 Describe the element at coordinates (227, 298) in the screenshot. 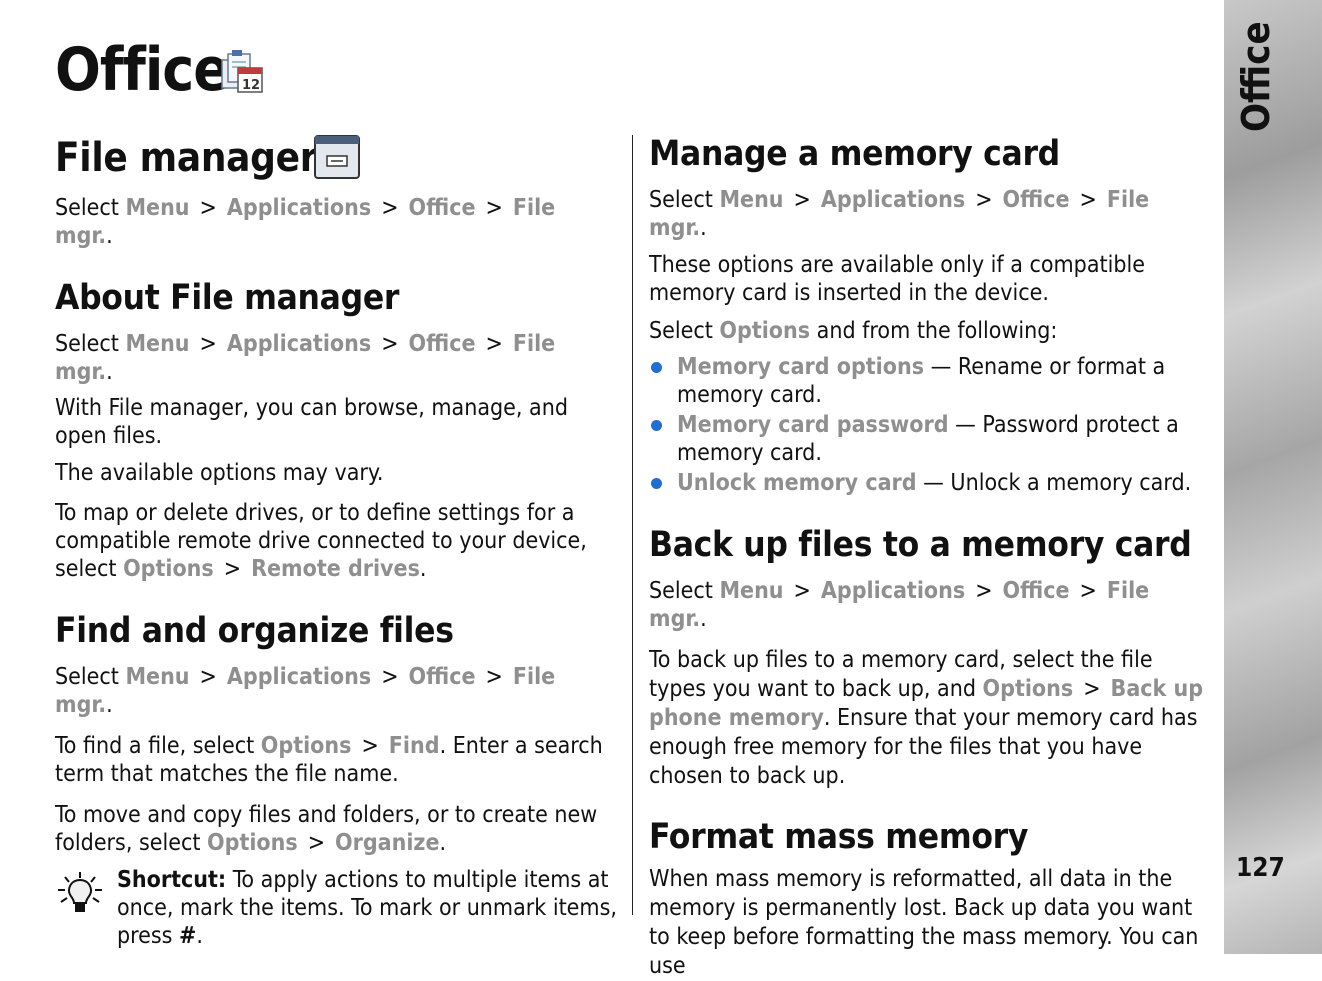

I see `about-heading: About File manager` at that location.